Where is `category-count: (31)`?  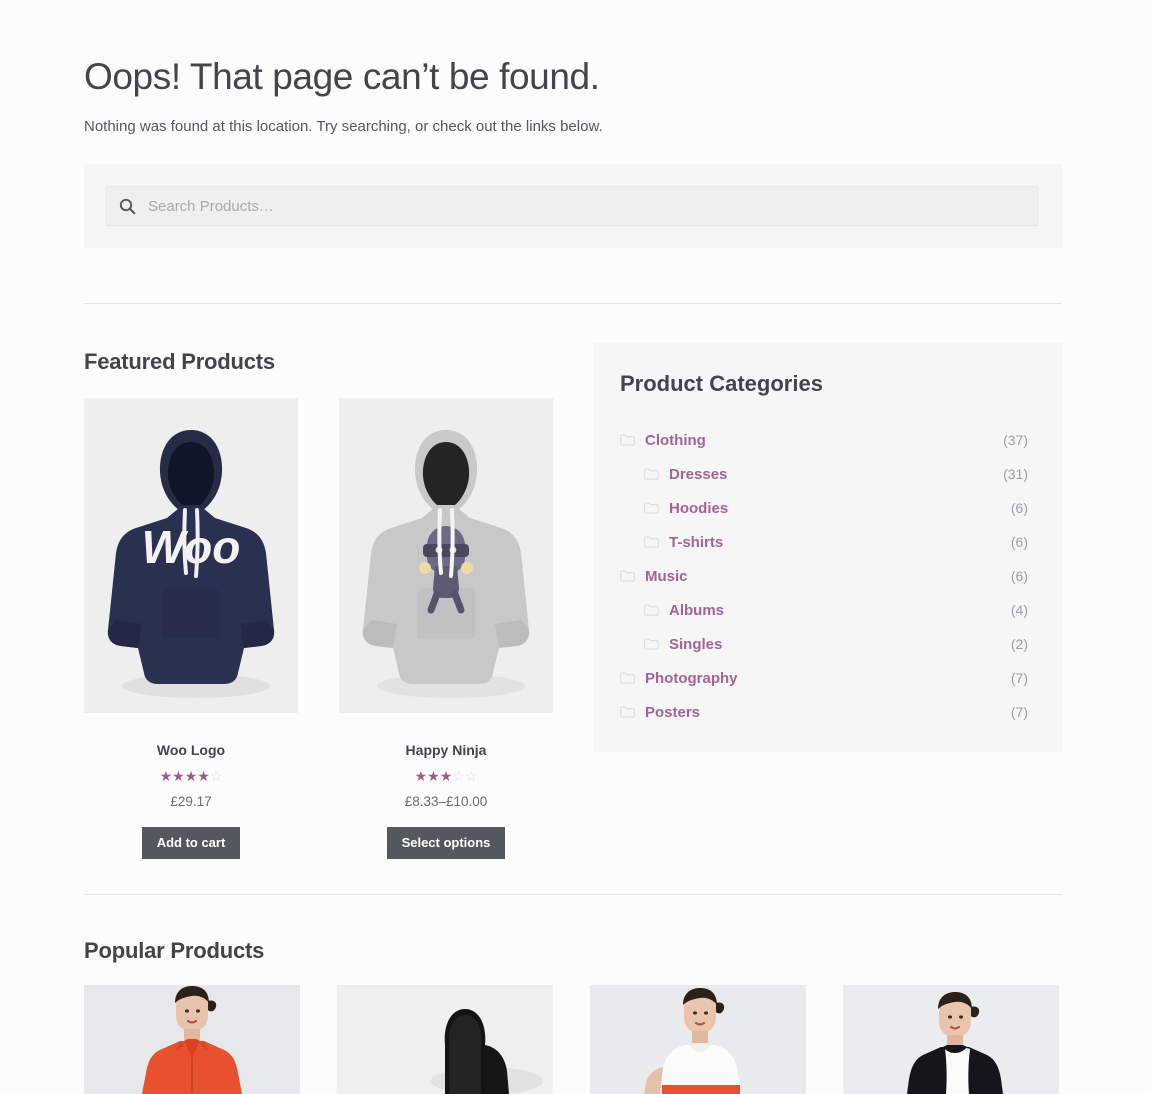 category-count: (31) is located at coordinates (1015, 474).